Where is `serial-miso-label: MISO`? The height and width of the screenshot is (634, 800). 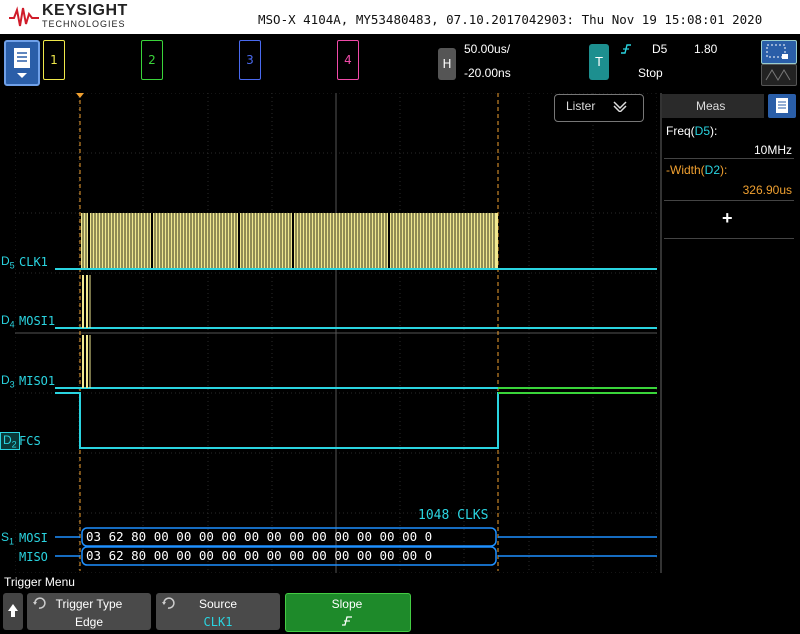 serial-miso-label: MISO is located at coordinates (33, 557).